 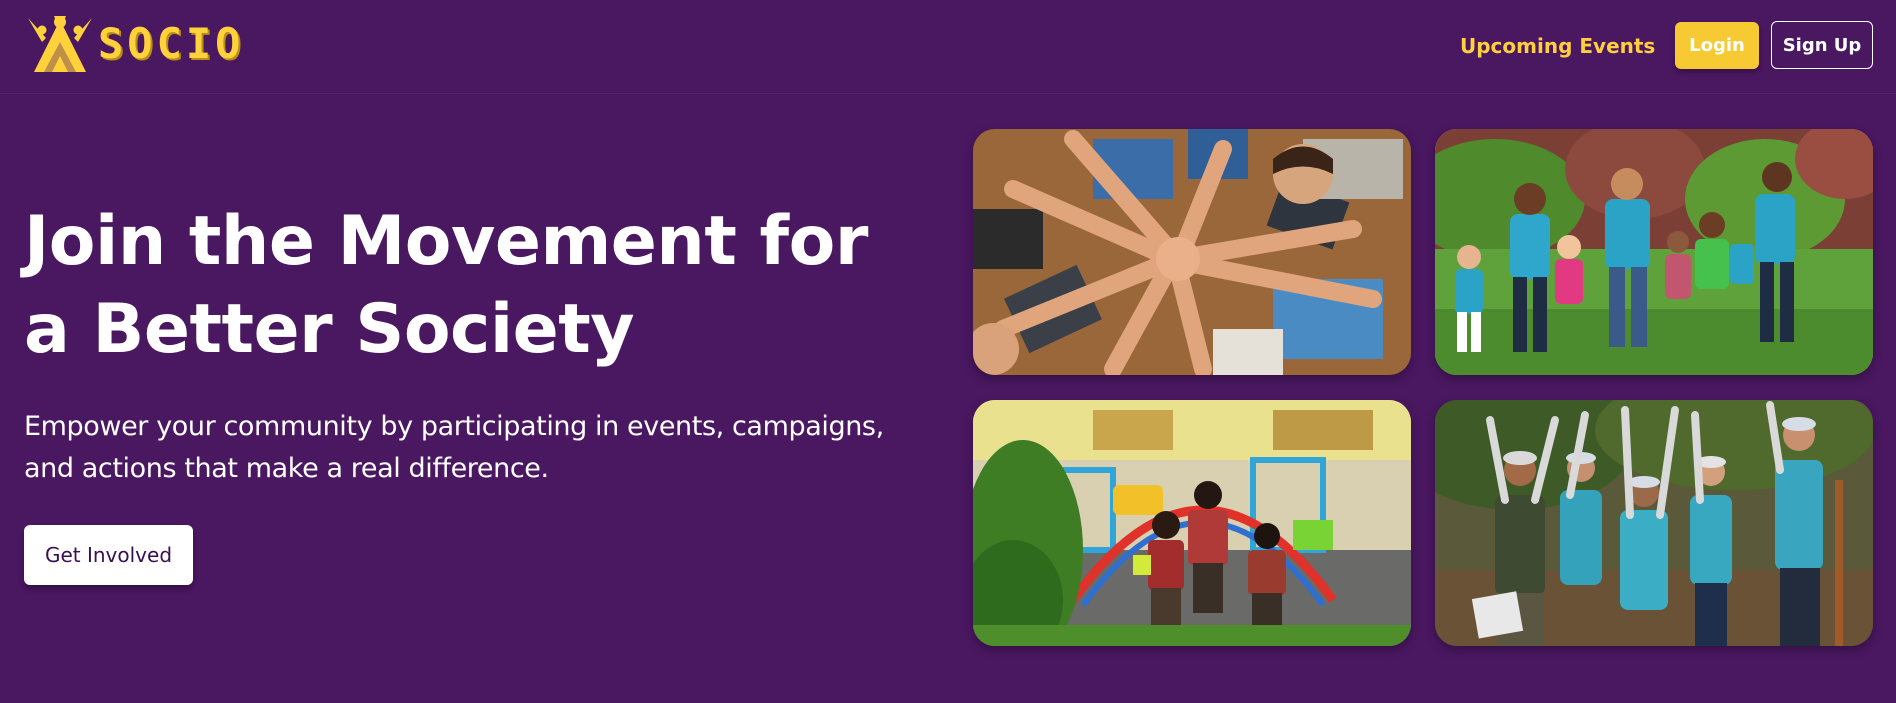 What do you see at coordinates (948, 47) in the screenshot?
I see `navbar: SOCIO Upcoming Events Login Sign Up` at bounding box center [948, 47].